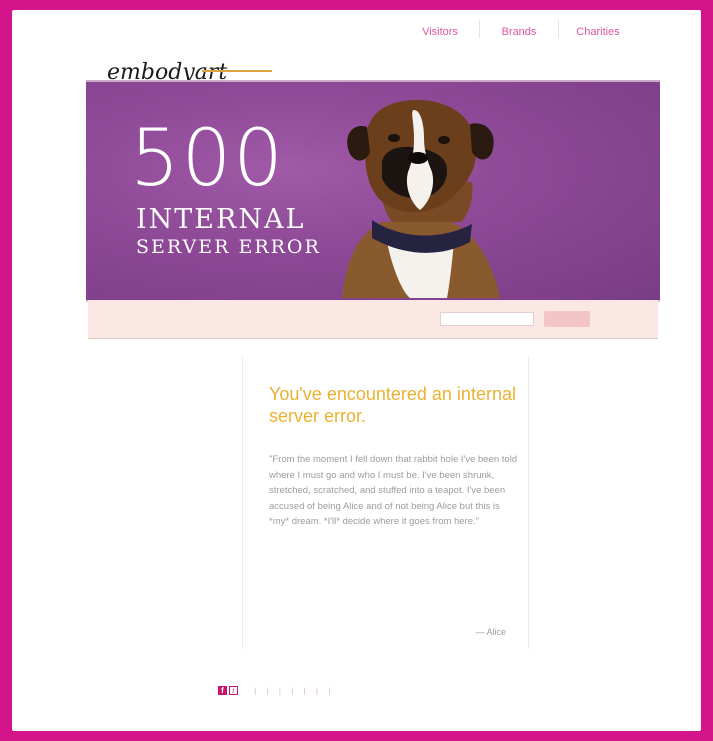 The height and width of the screenshot is (741, 713). I want to click on facebook-icon: f, so click(222, 690).